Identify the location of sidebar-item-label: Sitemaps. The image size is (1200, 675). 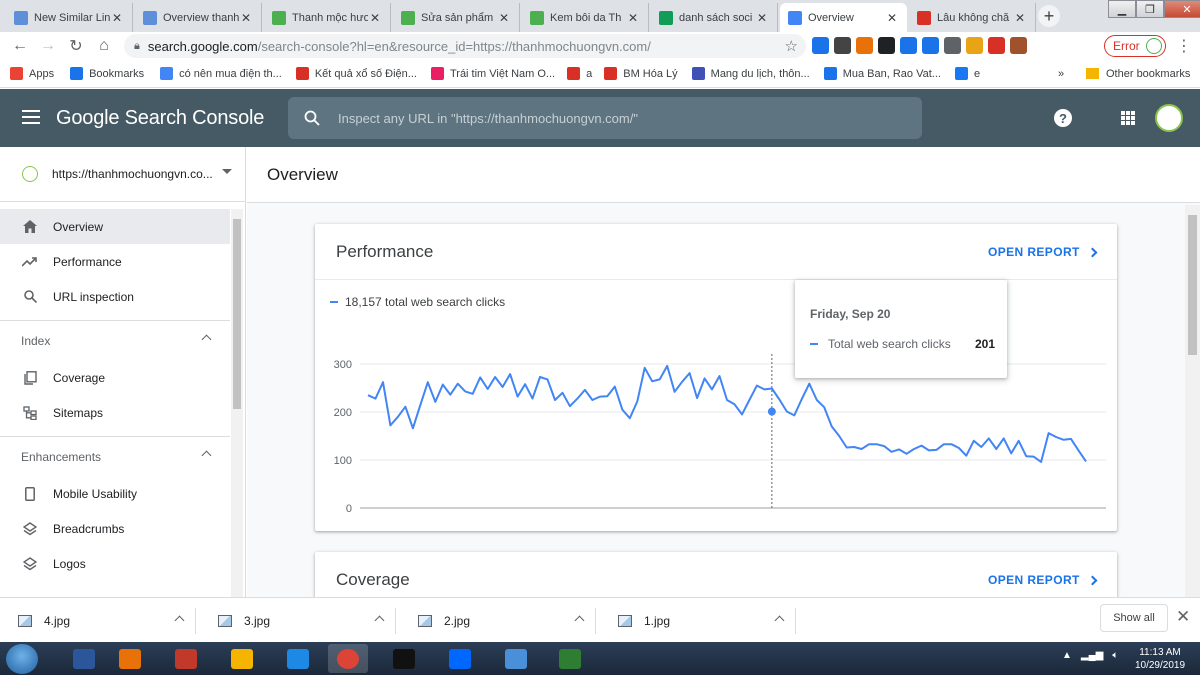
(78, 412).